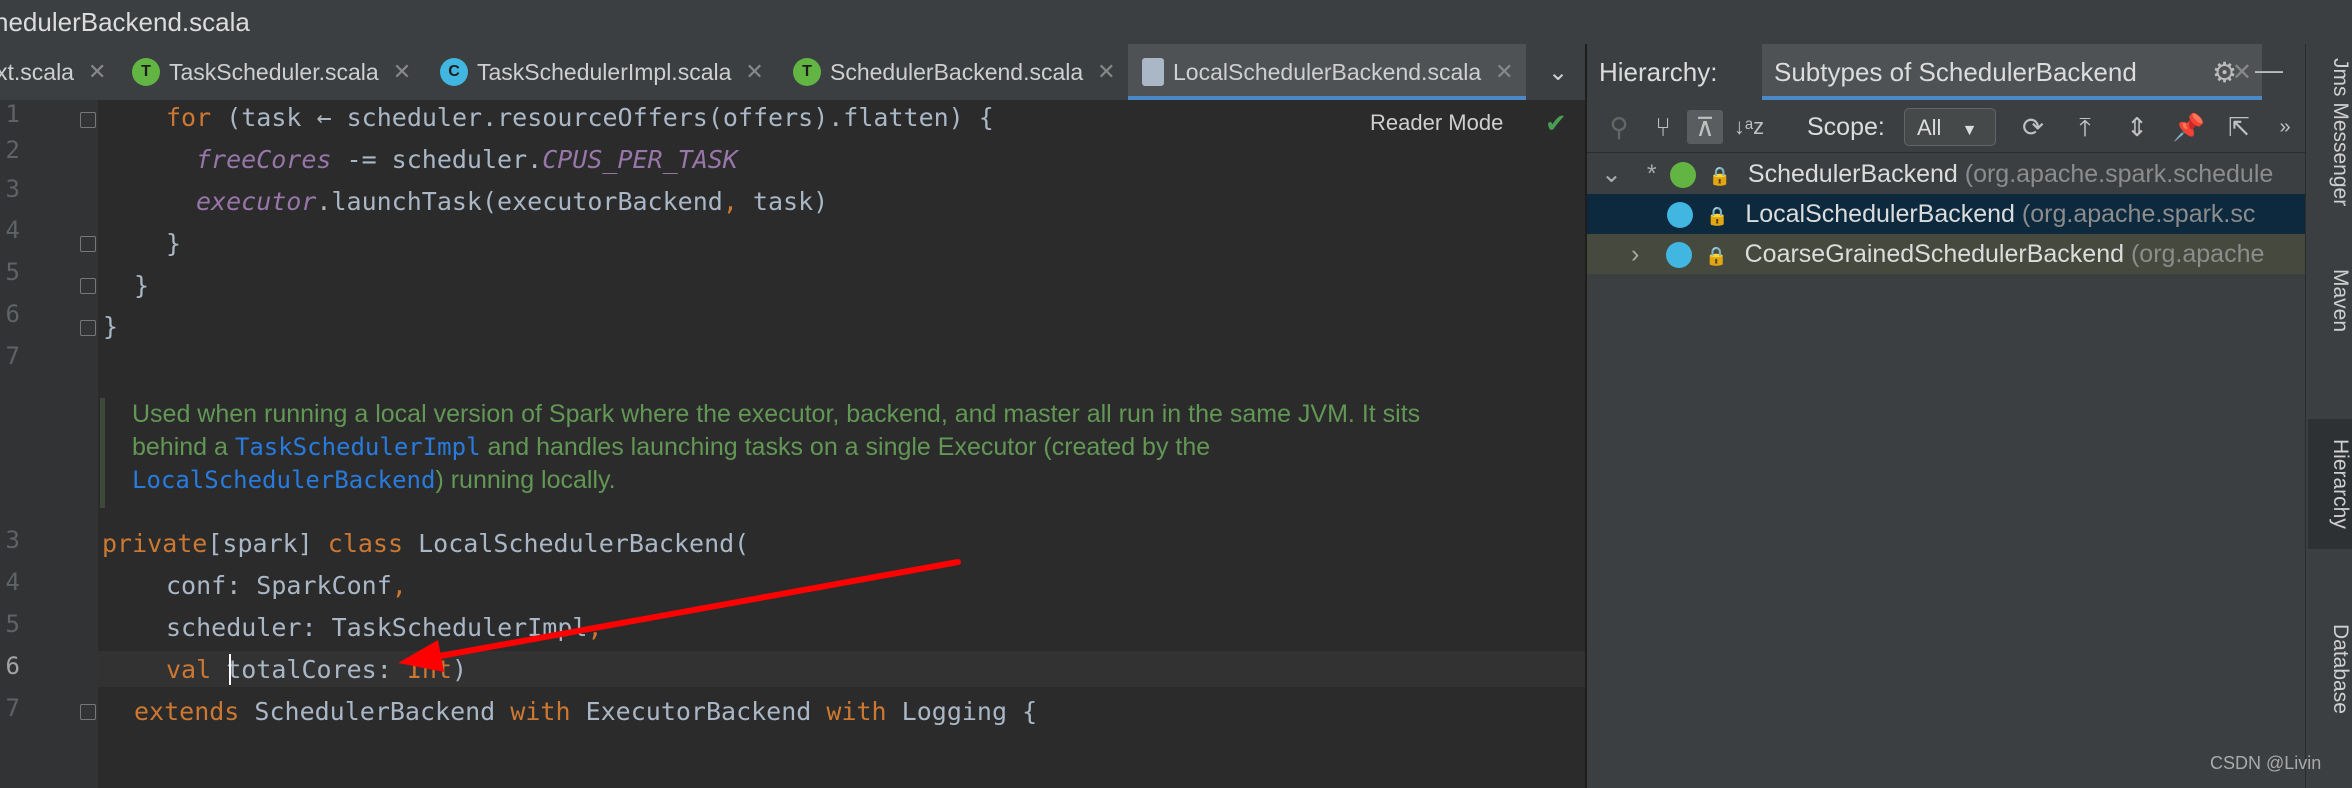  I want to click on tool-database: Database, so click(2330, 669).